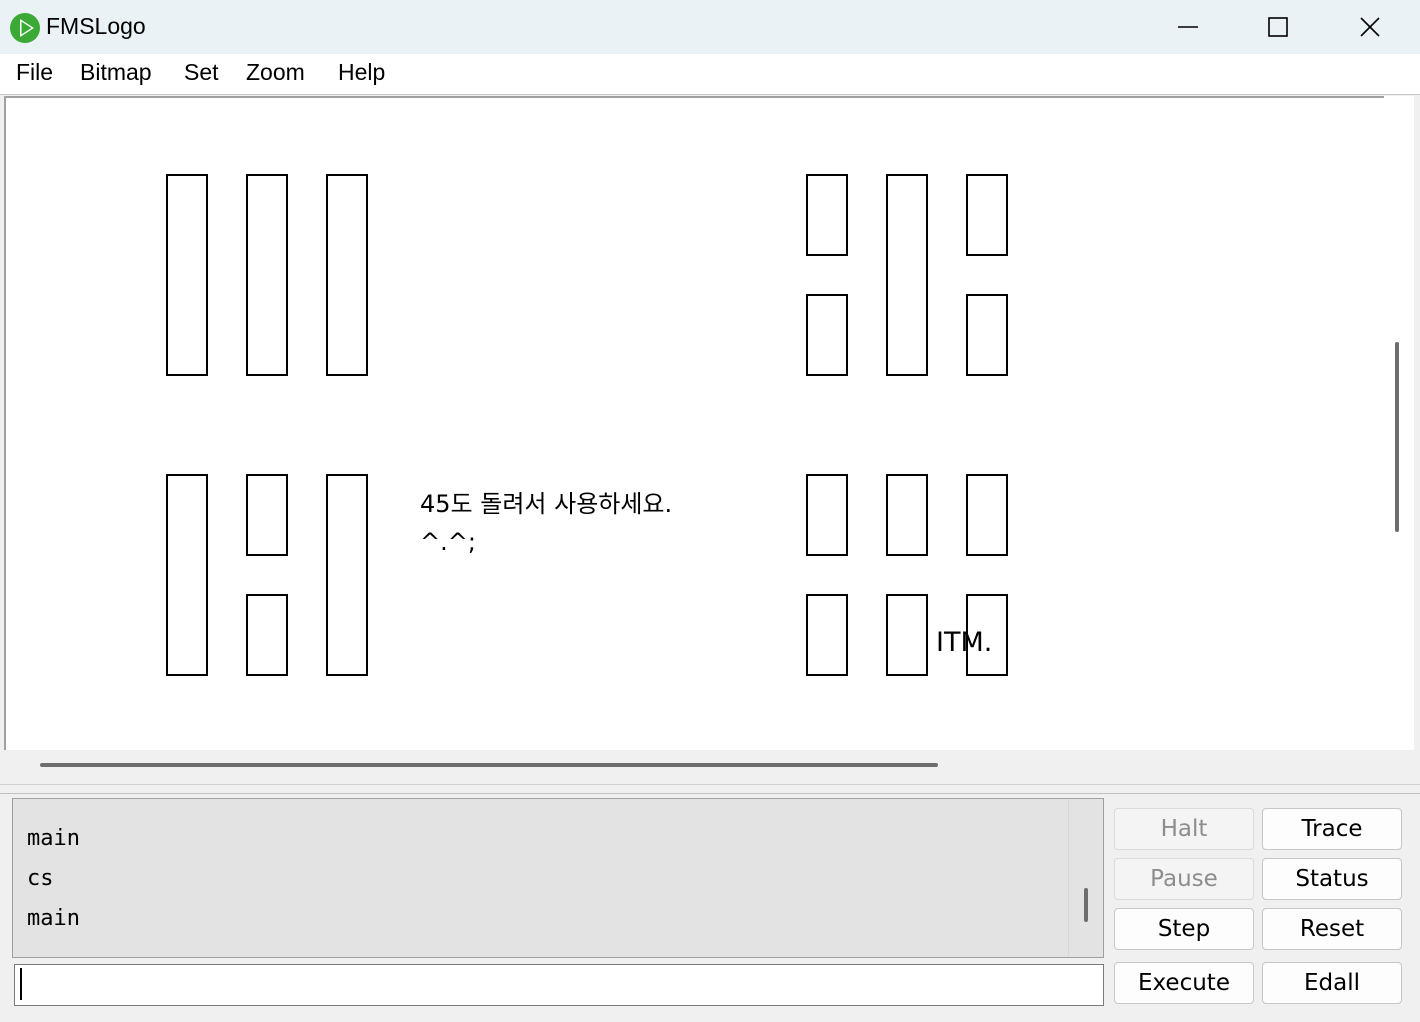  Describe the element at coordinates (201, 72) in the screenshot. I see `menu-set: Set` at that location.